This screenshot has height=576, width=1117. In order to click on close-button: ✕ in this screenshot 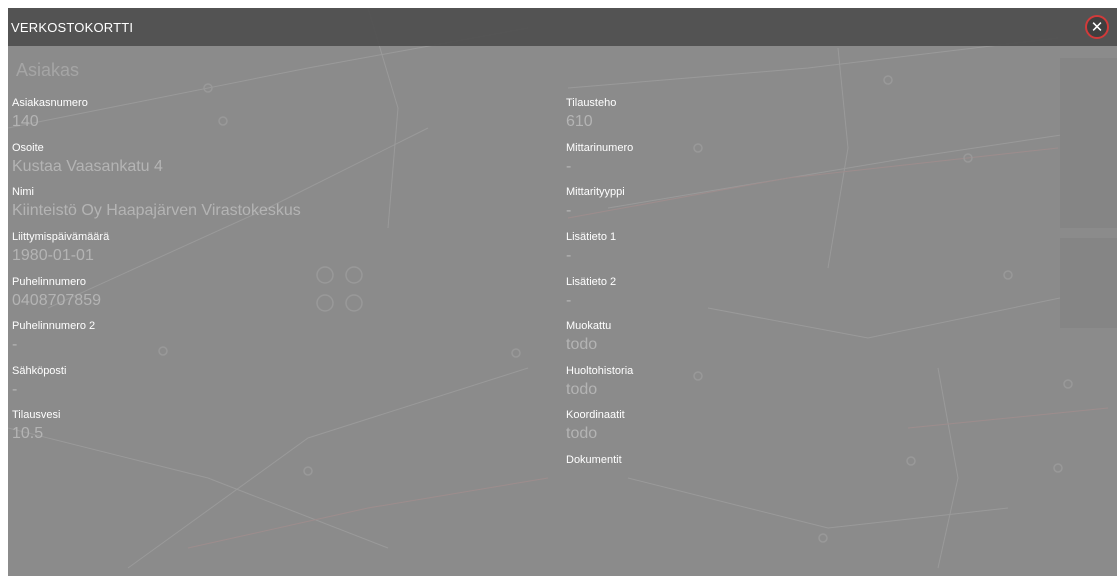, I will do `click(1097, 27)`.